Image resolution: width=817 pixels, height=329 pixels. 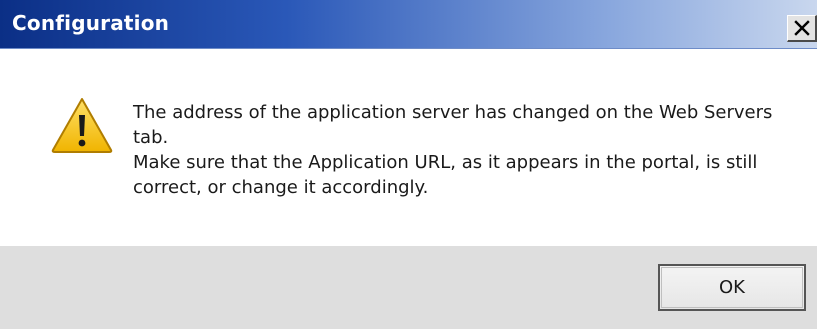 What do you see at coordinates (91, 23) in the screenshot?
I see `window-title: Configuration` at bounding box center [91, 23].